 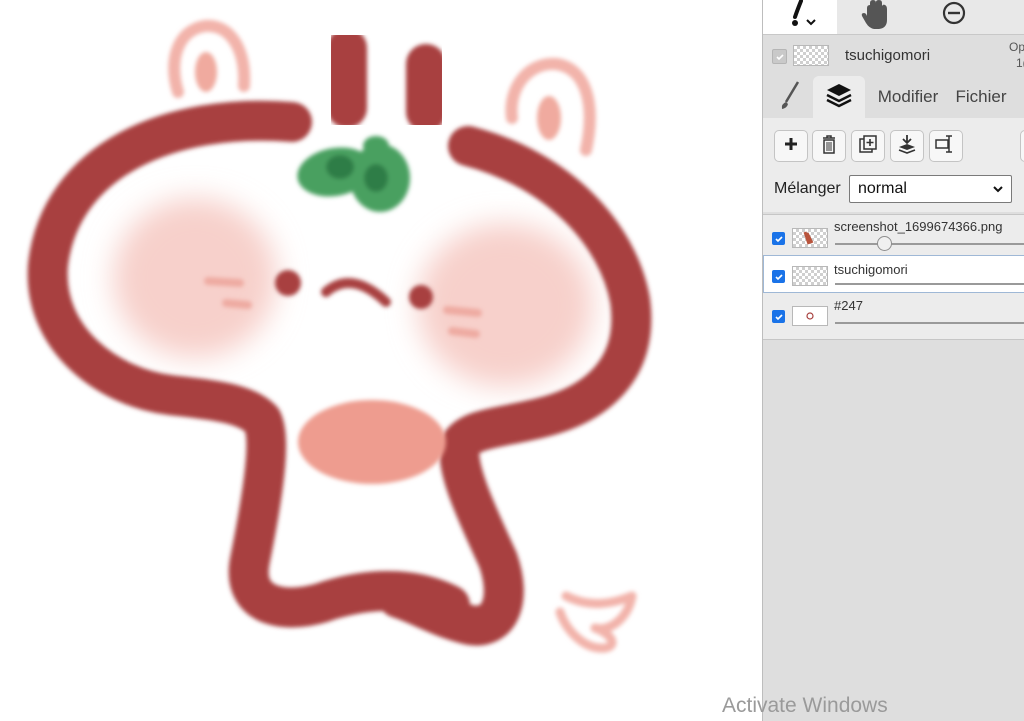 I want to click on activate-windows-watermark: Activate Windows, so click(x=805, y=705).